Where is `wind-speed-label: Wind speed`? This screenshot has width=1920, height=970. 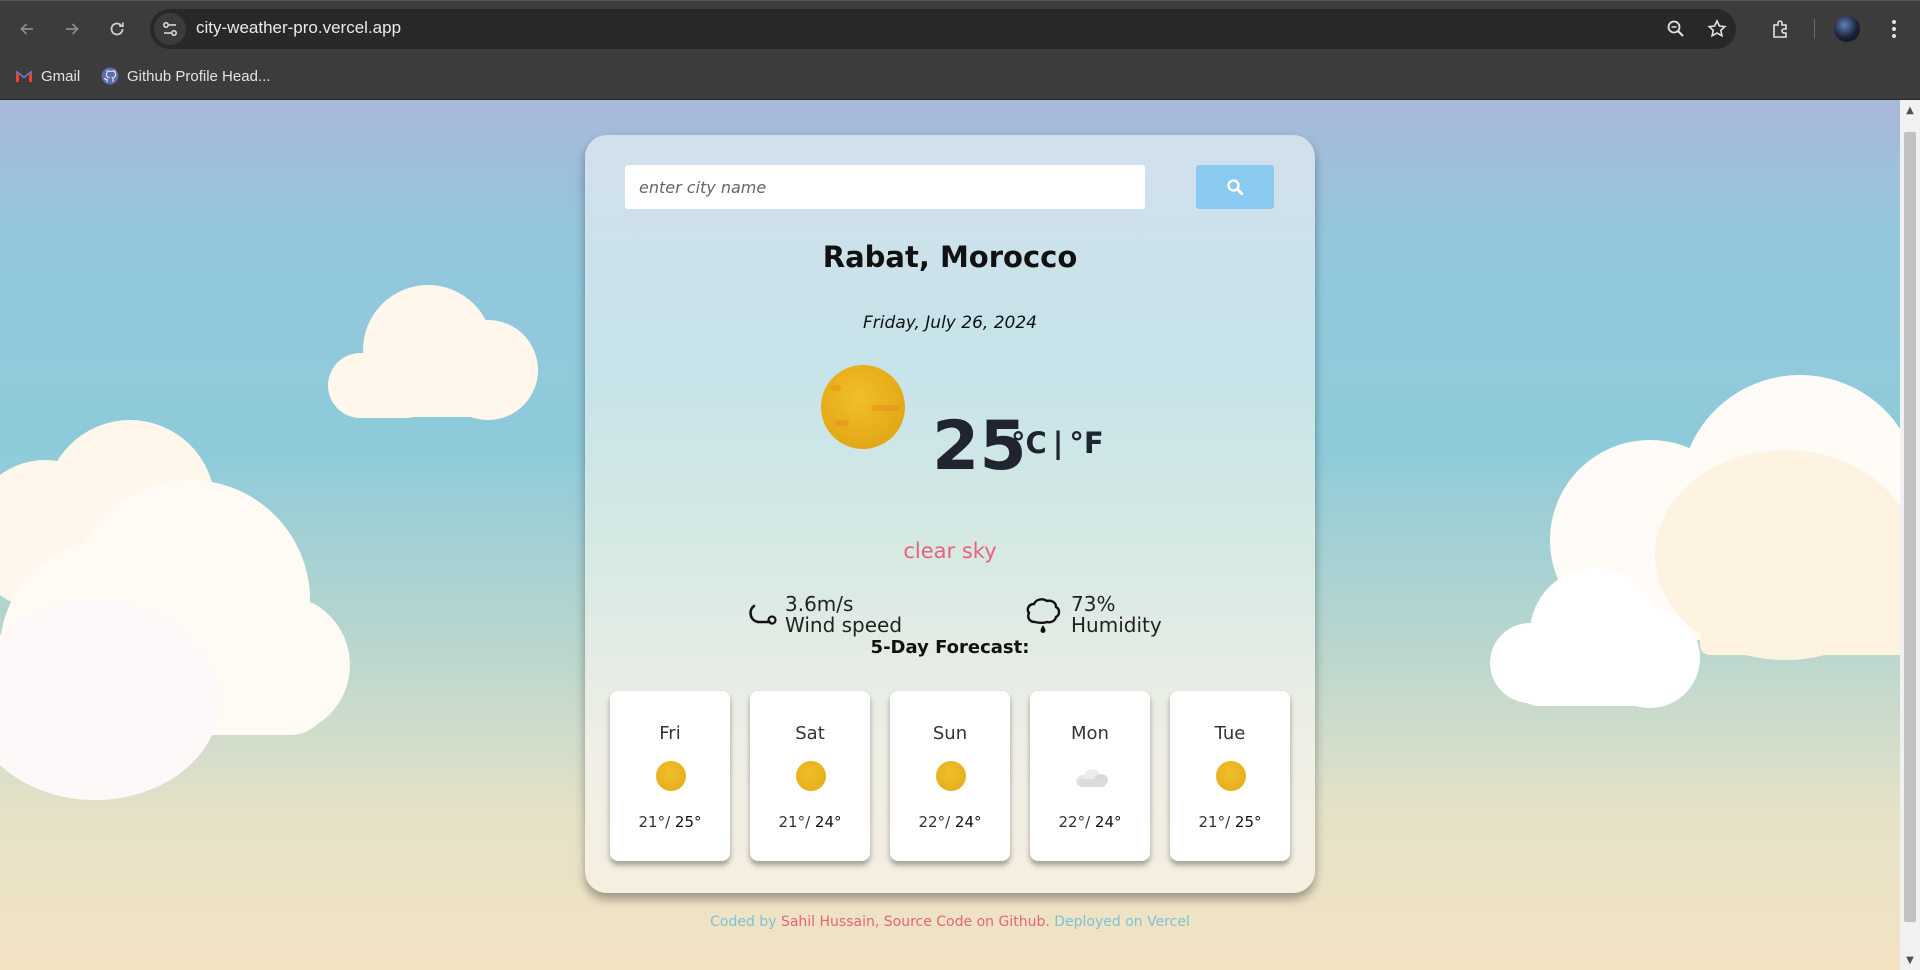
wind-speed-label: Wind speed is located at coordinates (844, 625).